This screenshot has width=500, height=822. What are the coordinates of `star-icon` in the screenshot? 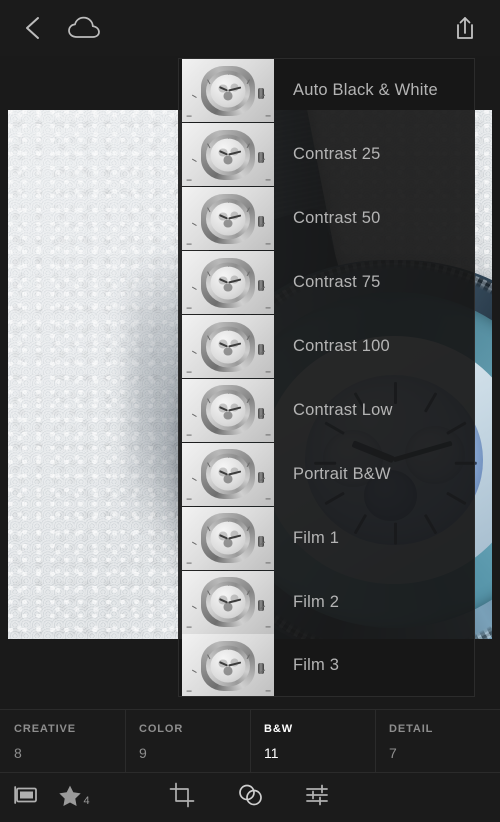 It's located at (70, 798).